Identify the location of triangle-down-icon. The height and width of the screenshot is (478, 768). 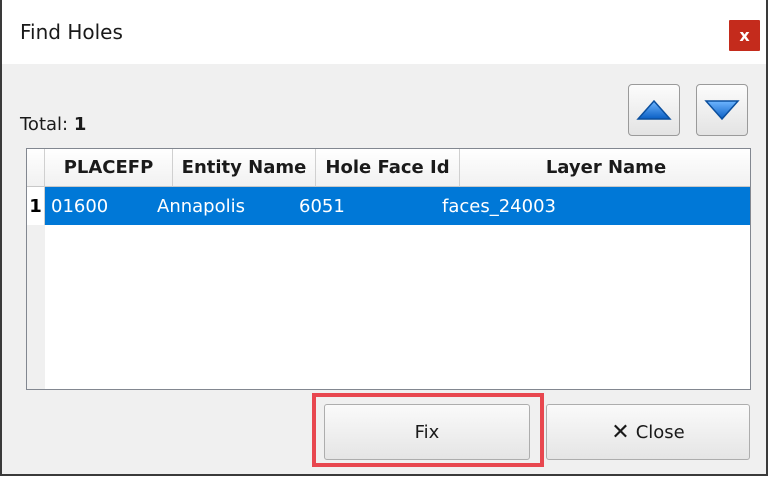
(722, 110).